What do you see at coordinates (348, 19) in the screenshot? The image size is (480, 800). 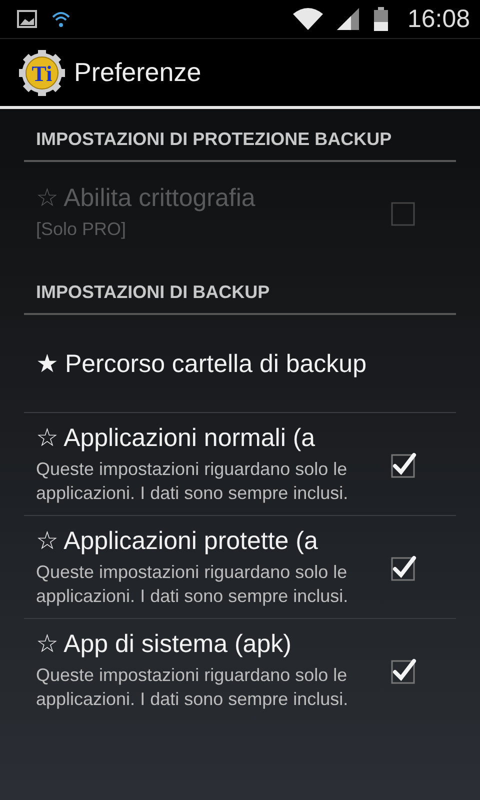 I see `cell-signal-icon` at bounding box center [348, 19].